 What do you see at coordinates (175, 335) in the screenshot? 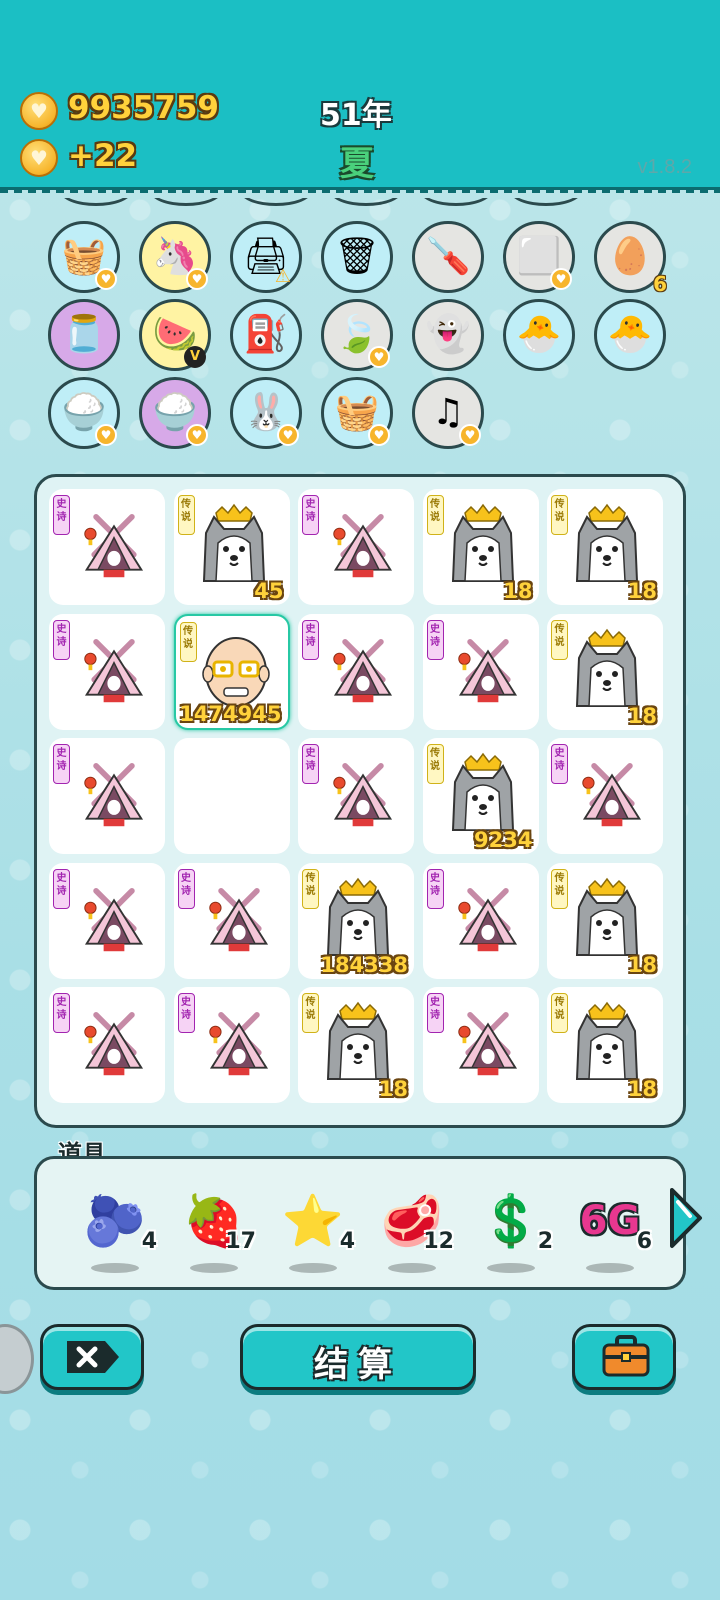
I see `fruit-platter-icon: 🍉 V` at bounding box center [175, 335].